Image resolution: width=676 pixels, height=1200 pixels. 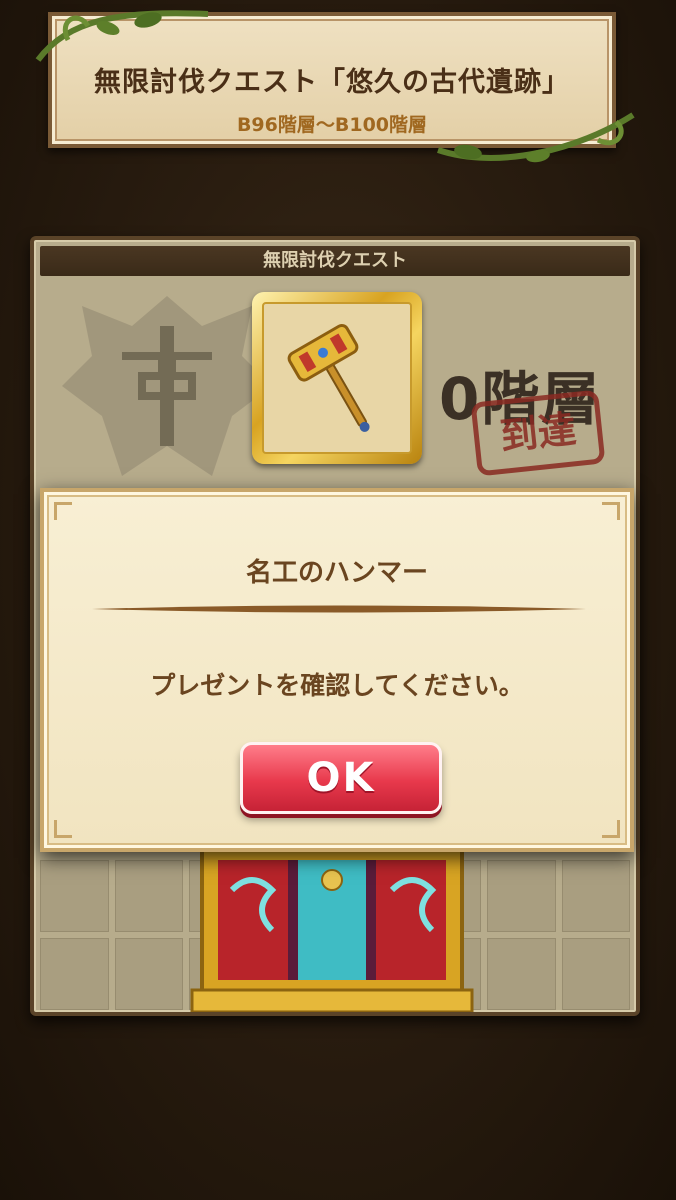 I want to click on monster-emblem-icon, so click(x=167, y=386).